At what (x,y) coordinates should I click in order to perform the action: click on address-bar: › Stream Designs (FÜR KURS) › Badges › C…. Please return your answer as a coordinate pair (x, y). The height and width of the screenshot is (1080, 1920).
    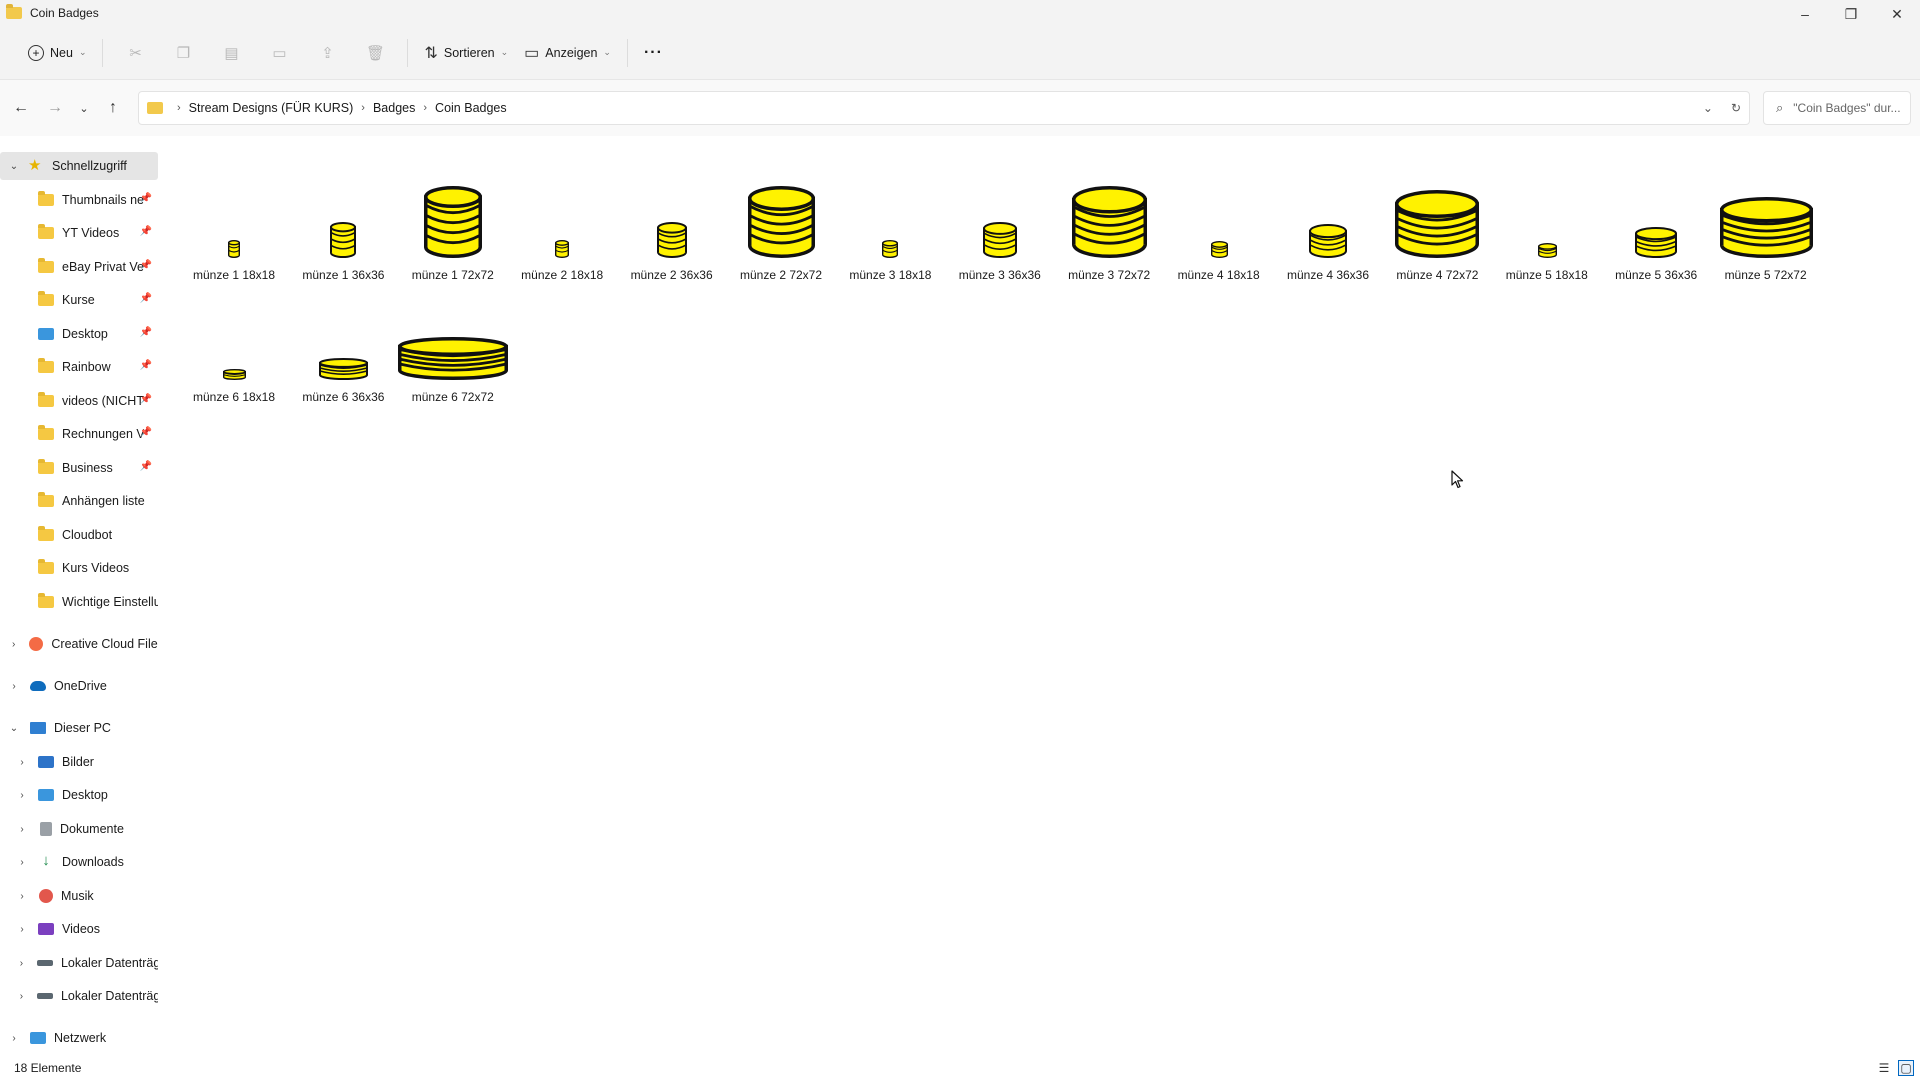
    Looking at the image, I should click on (944, 108).